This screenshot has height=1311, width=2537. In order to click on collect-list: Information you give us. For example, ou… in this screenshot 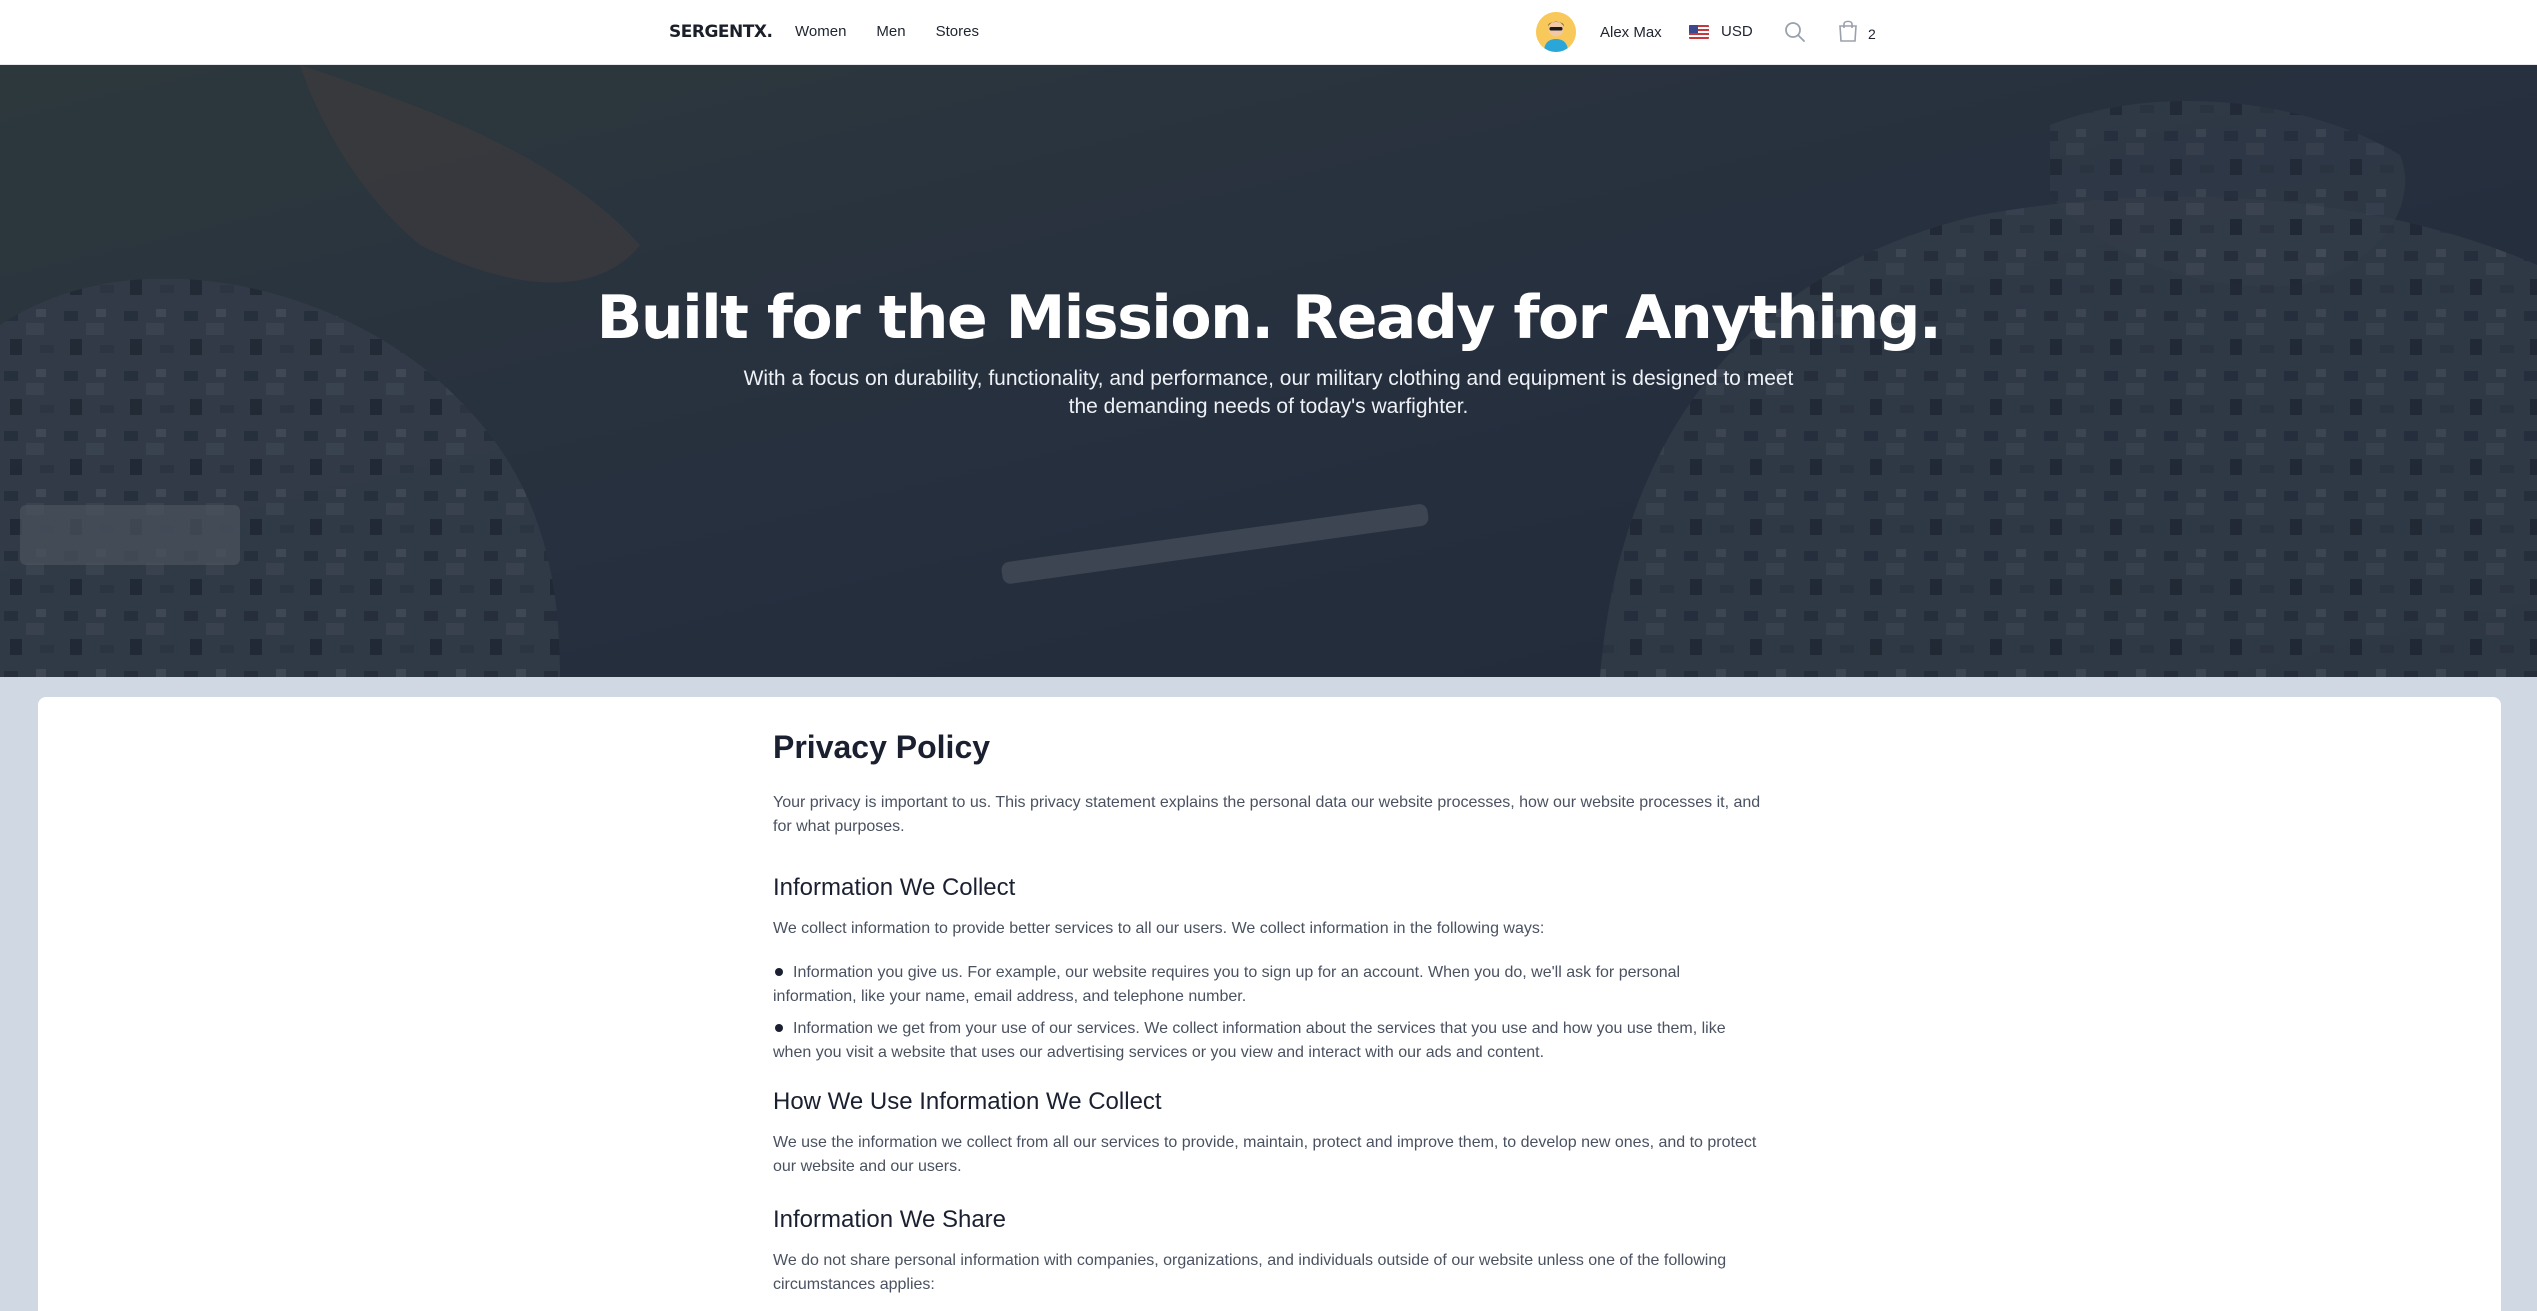, I will do `click(1270, 1013)`.